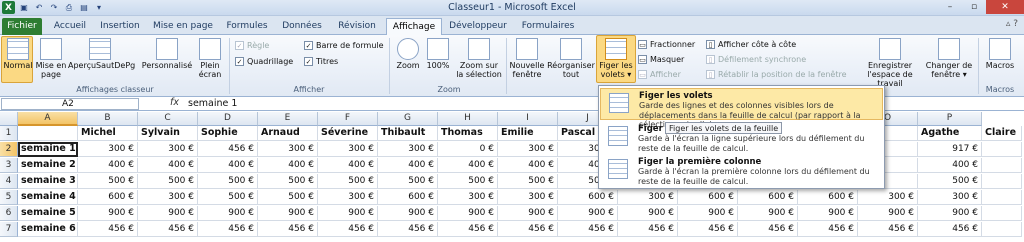 The width and height of the screenshot is (1024, 242). Describe the element at coordinates (659, 74) in the screenshot. I see `unhide-button: ▭ Afficher` at that location.